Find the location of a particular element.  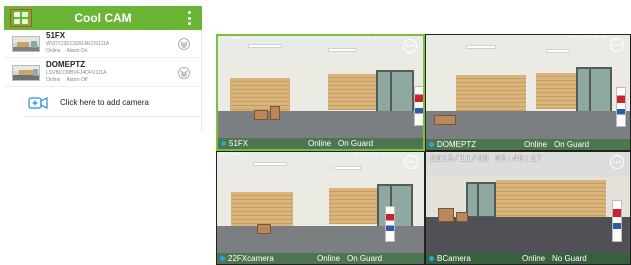

camera-status: Online Alarm On is located at coordinates (67, 51).